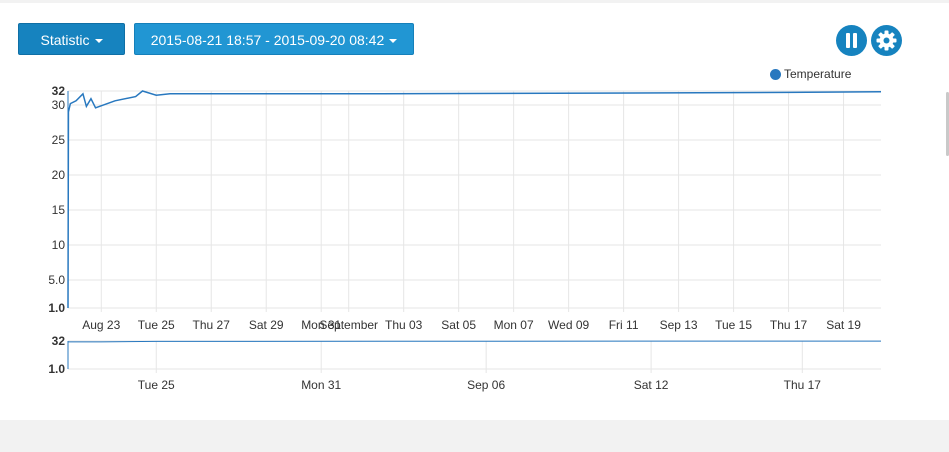 The height and width of the screenshot is (452, 949). I want to click on x-tick-label: Sep 13, so click(679, 325).